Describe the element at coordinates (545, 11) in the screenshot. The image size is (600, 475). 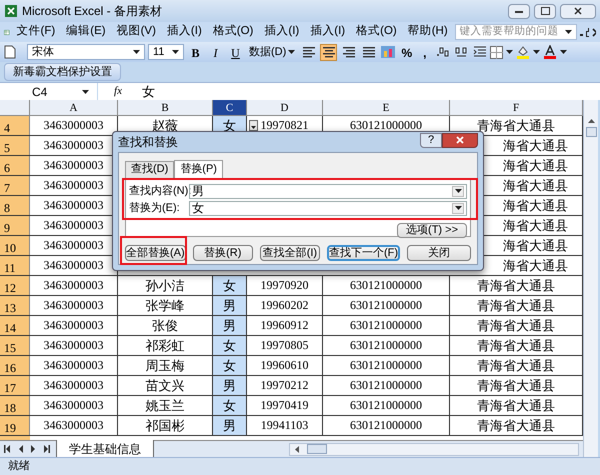
I see `maximize-button` at that location.